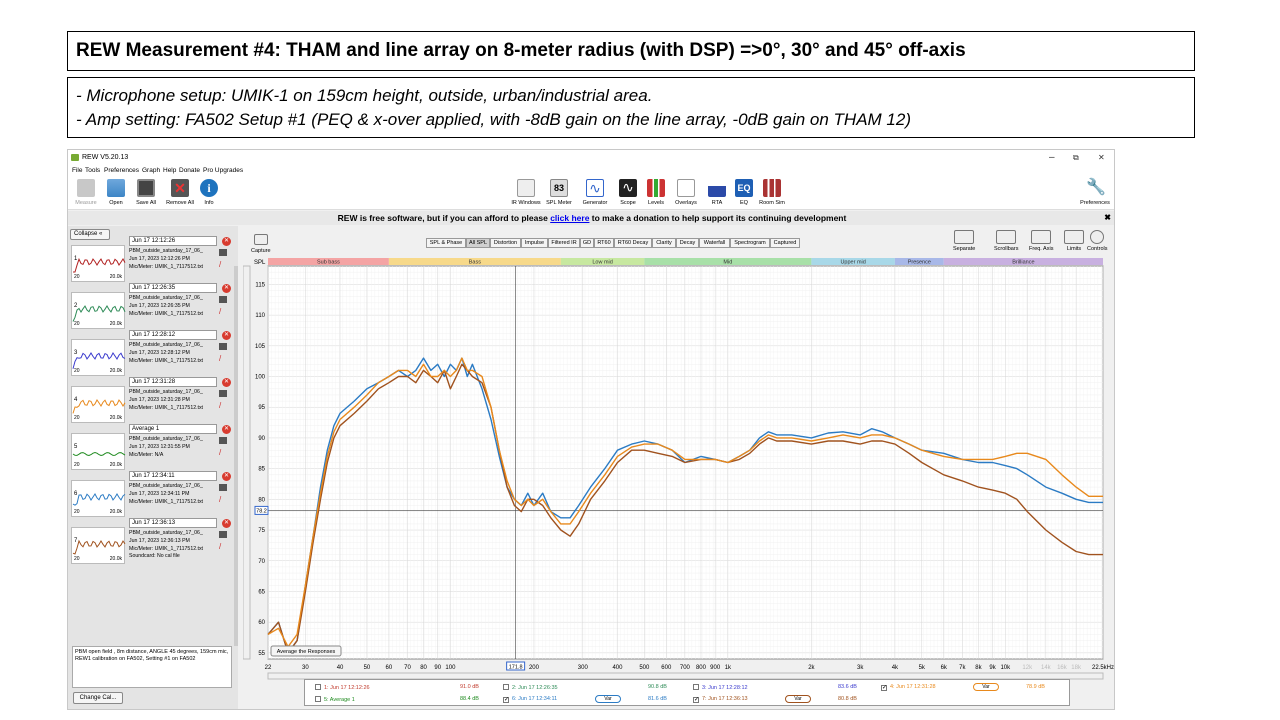 The image size is (1280, 720). Describe the element at coordinates (772, 192) in the screenshot. I see `room-sim-button: Room Sim` at that location.